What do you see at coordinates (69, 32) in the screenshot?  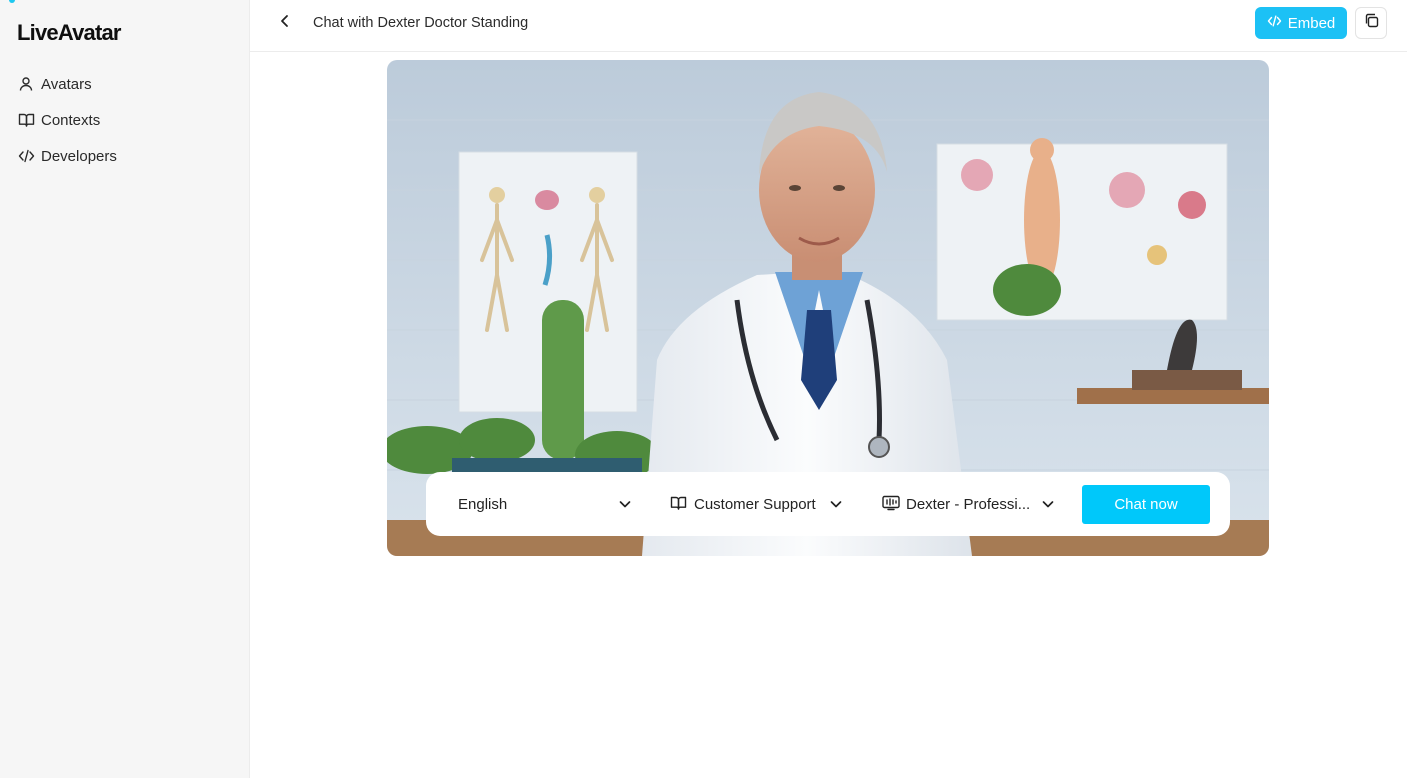 I see `brand-name: LiveAvatar` at bounding box center [69, 32].